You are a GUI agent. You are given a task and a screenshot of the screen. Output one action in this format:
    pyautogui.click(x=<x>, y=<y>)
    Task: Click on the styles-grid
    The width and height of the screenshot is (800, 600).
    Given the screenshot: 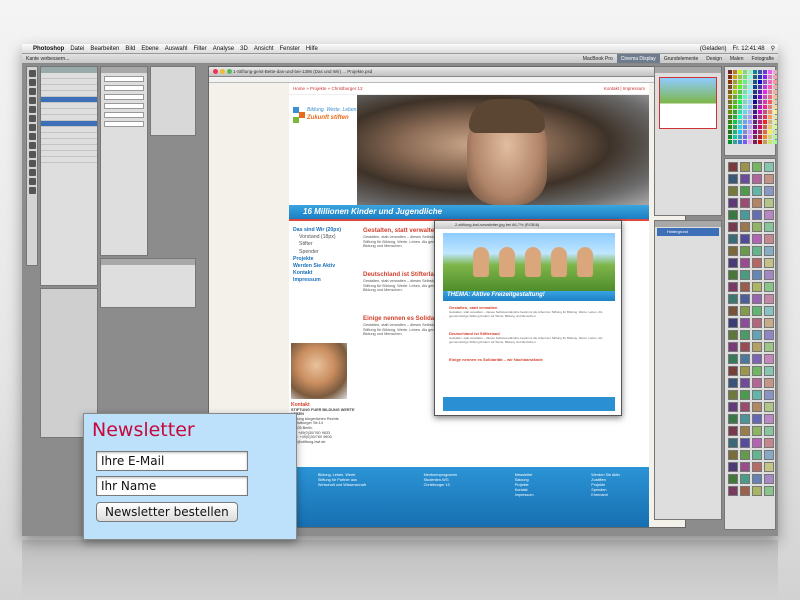 What is the action you would take?
    pyautogui.click(x=750, y=329)
    